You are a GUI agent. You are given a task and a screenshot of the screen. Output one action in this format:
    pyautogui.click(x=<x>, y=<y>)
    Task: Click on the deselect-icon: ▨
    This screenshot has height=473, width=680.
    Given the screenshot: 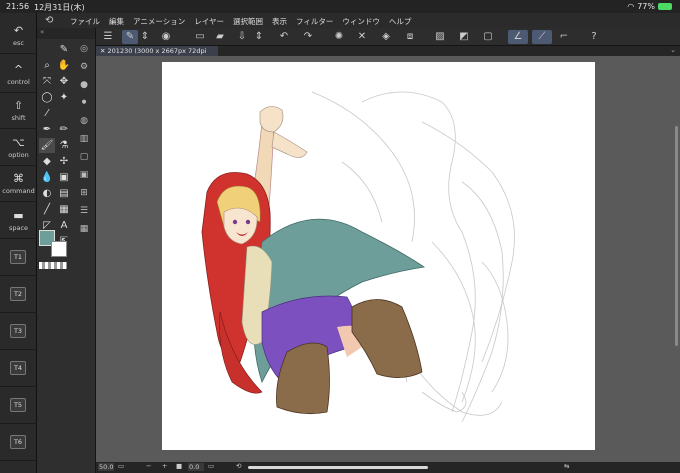 What is the action you would take?
    pyautogui.click(x=440, y=37)
    